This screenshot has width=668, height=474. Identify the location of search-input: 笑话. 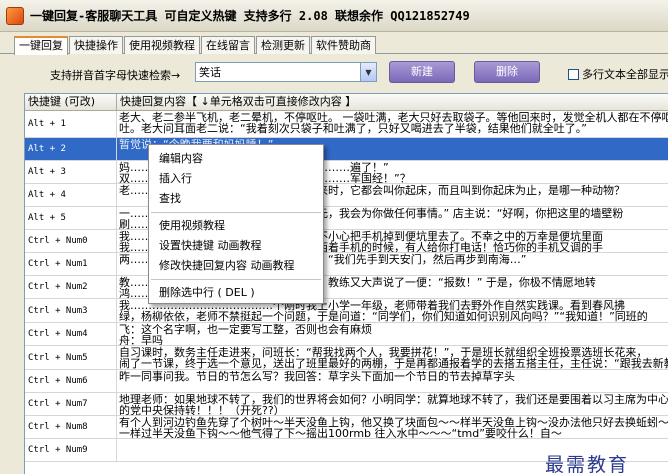
(278, 72).